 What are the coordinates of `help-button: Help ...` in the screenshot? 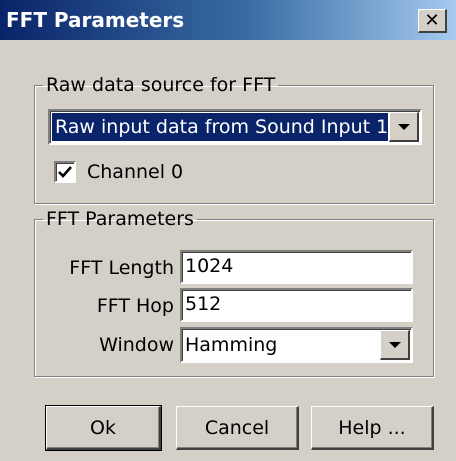 It's located at (372, 428).